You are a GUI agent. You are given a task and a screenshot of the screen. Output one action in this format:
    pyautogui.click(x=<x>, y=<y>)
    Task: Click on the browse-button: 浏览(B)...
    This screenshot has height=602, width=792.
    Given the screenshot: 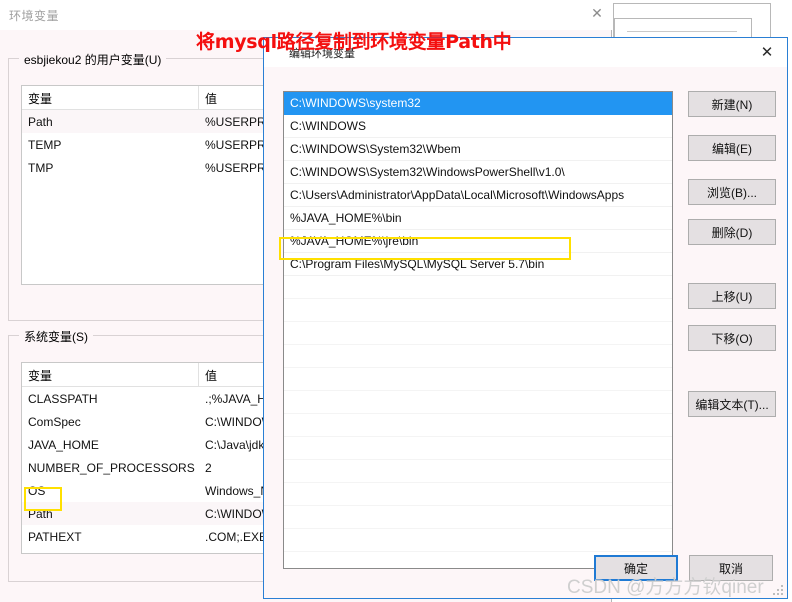 What is the action you would take?
    pyautogui.click(x=732, y=192)
    